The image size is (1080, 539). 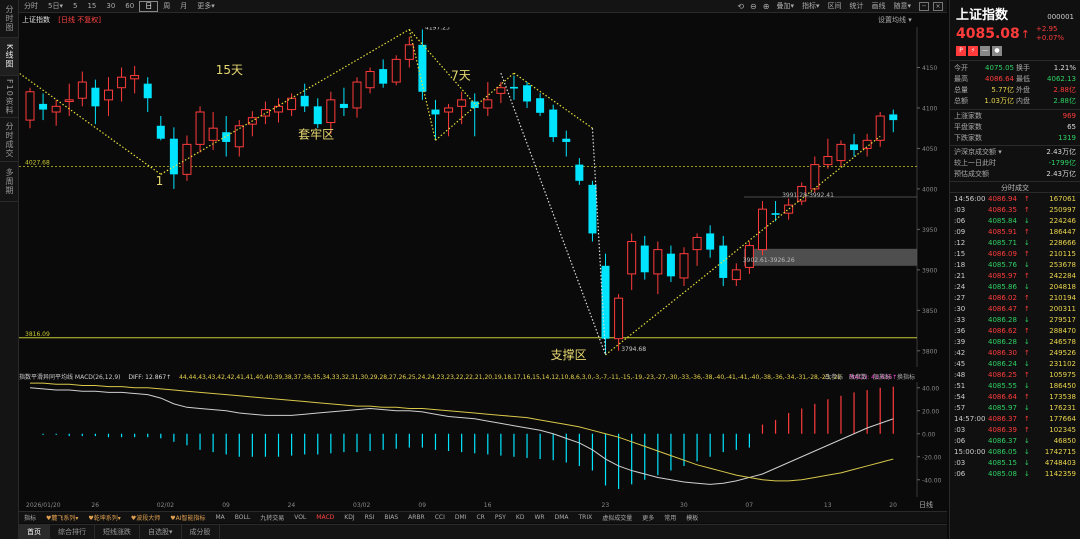 I want to click on indicator-19: WR, so click(x=539, y=517).